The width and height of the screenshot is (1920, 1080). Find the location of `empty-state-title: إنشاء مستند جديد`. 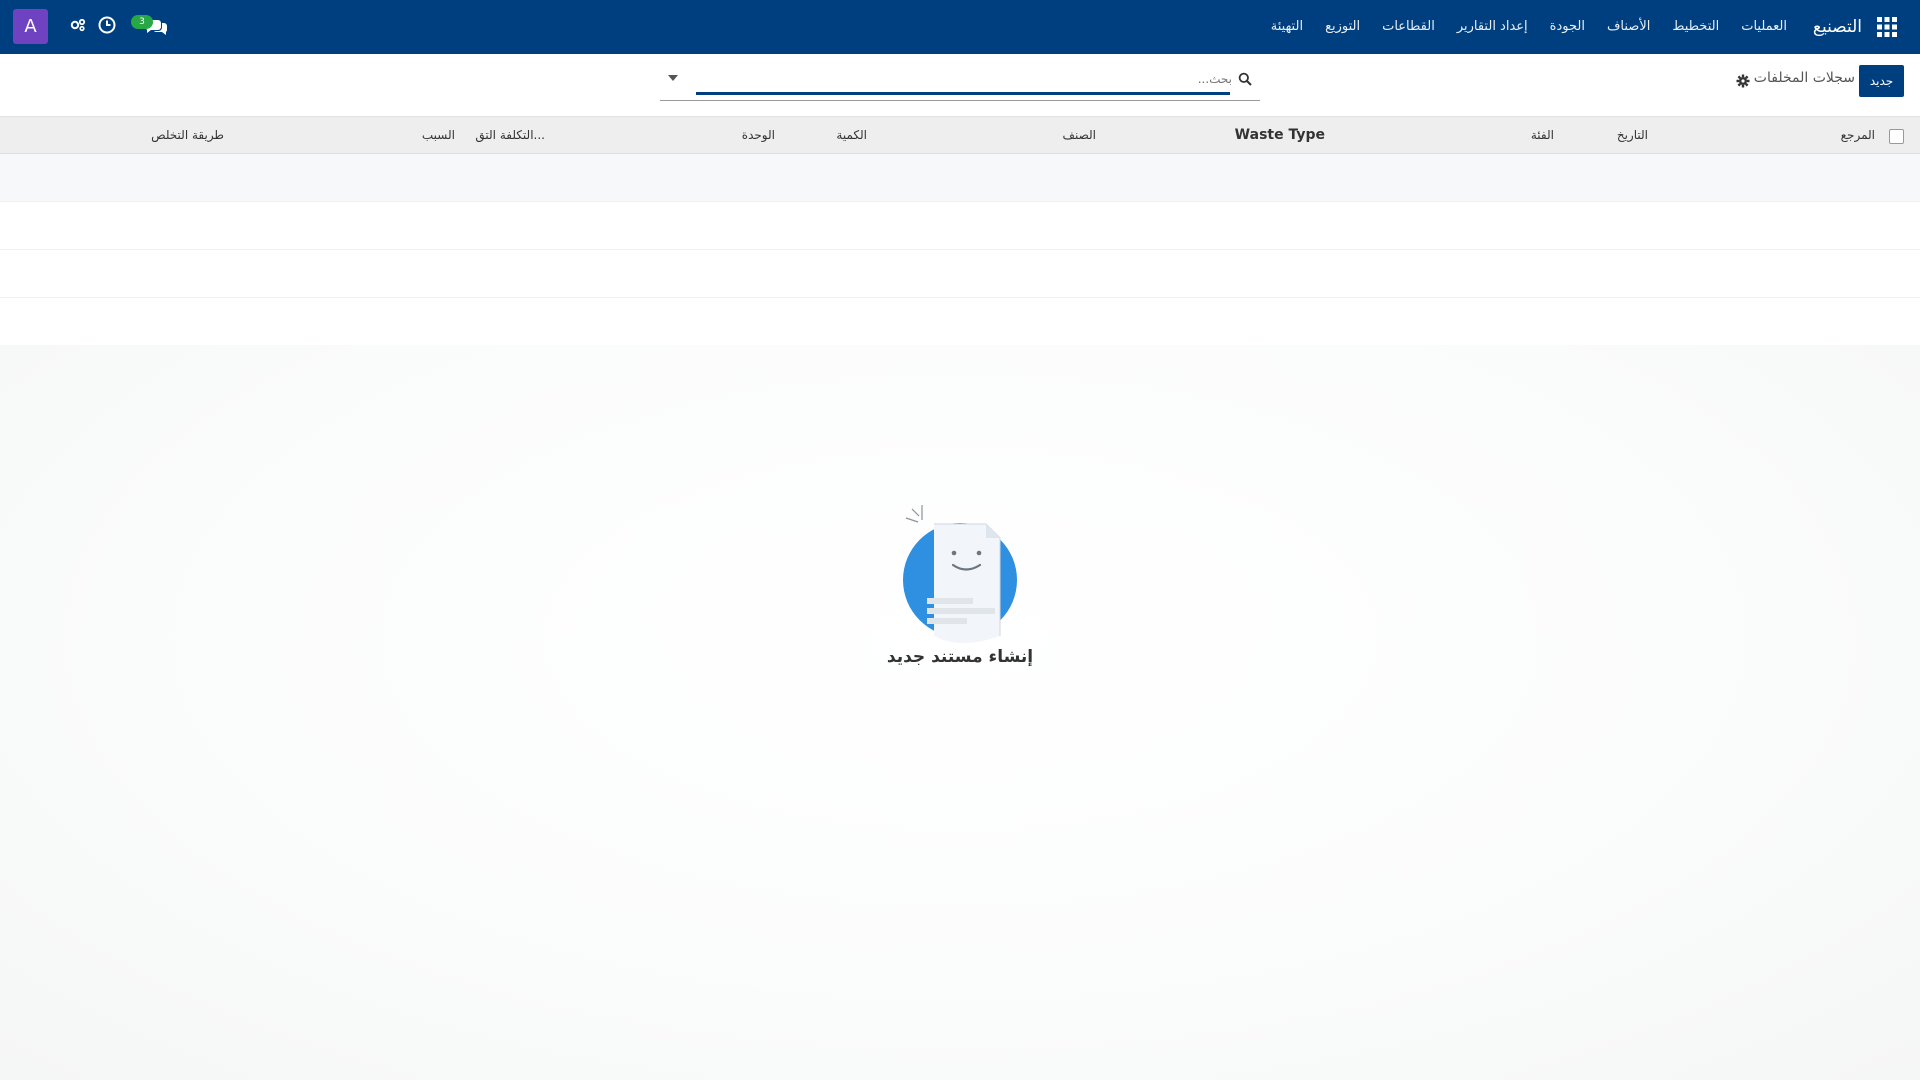

empty-state-title: إنشاء مستند جديد is located at coordinates (960, 657).